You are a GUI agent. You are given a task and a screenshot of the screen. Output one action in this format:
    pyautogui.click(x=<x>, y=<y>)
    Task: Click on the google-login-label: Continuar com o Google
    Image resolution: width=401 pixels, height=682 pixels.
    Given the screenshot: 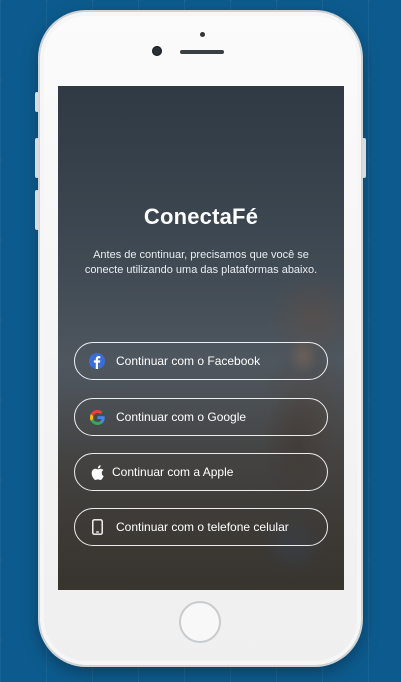 What is the action you would take?
    pyautogui.click(x=181, y=417)
    